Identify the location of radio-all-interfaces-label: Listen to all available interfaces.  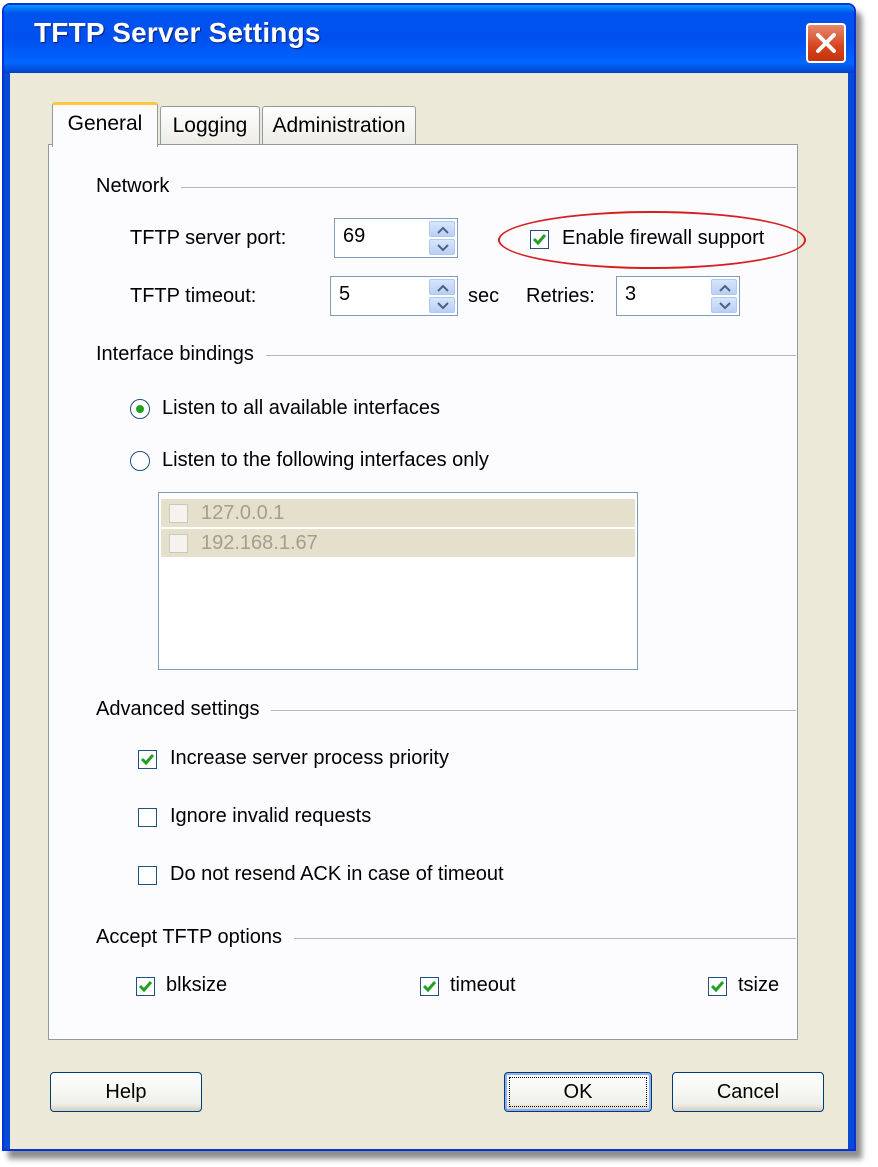
(301, 408).